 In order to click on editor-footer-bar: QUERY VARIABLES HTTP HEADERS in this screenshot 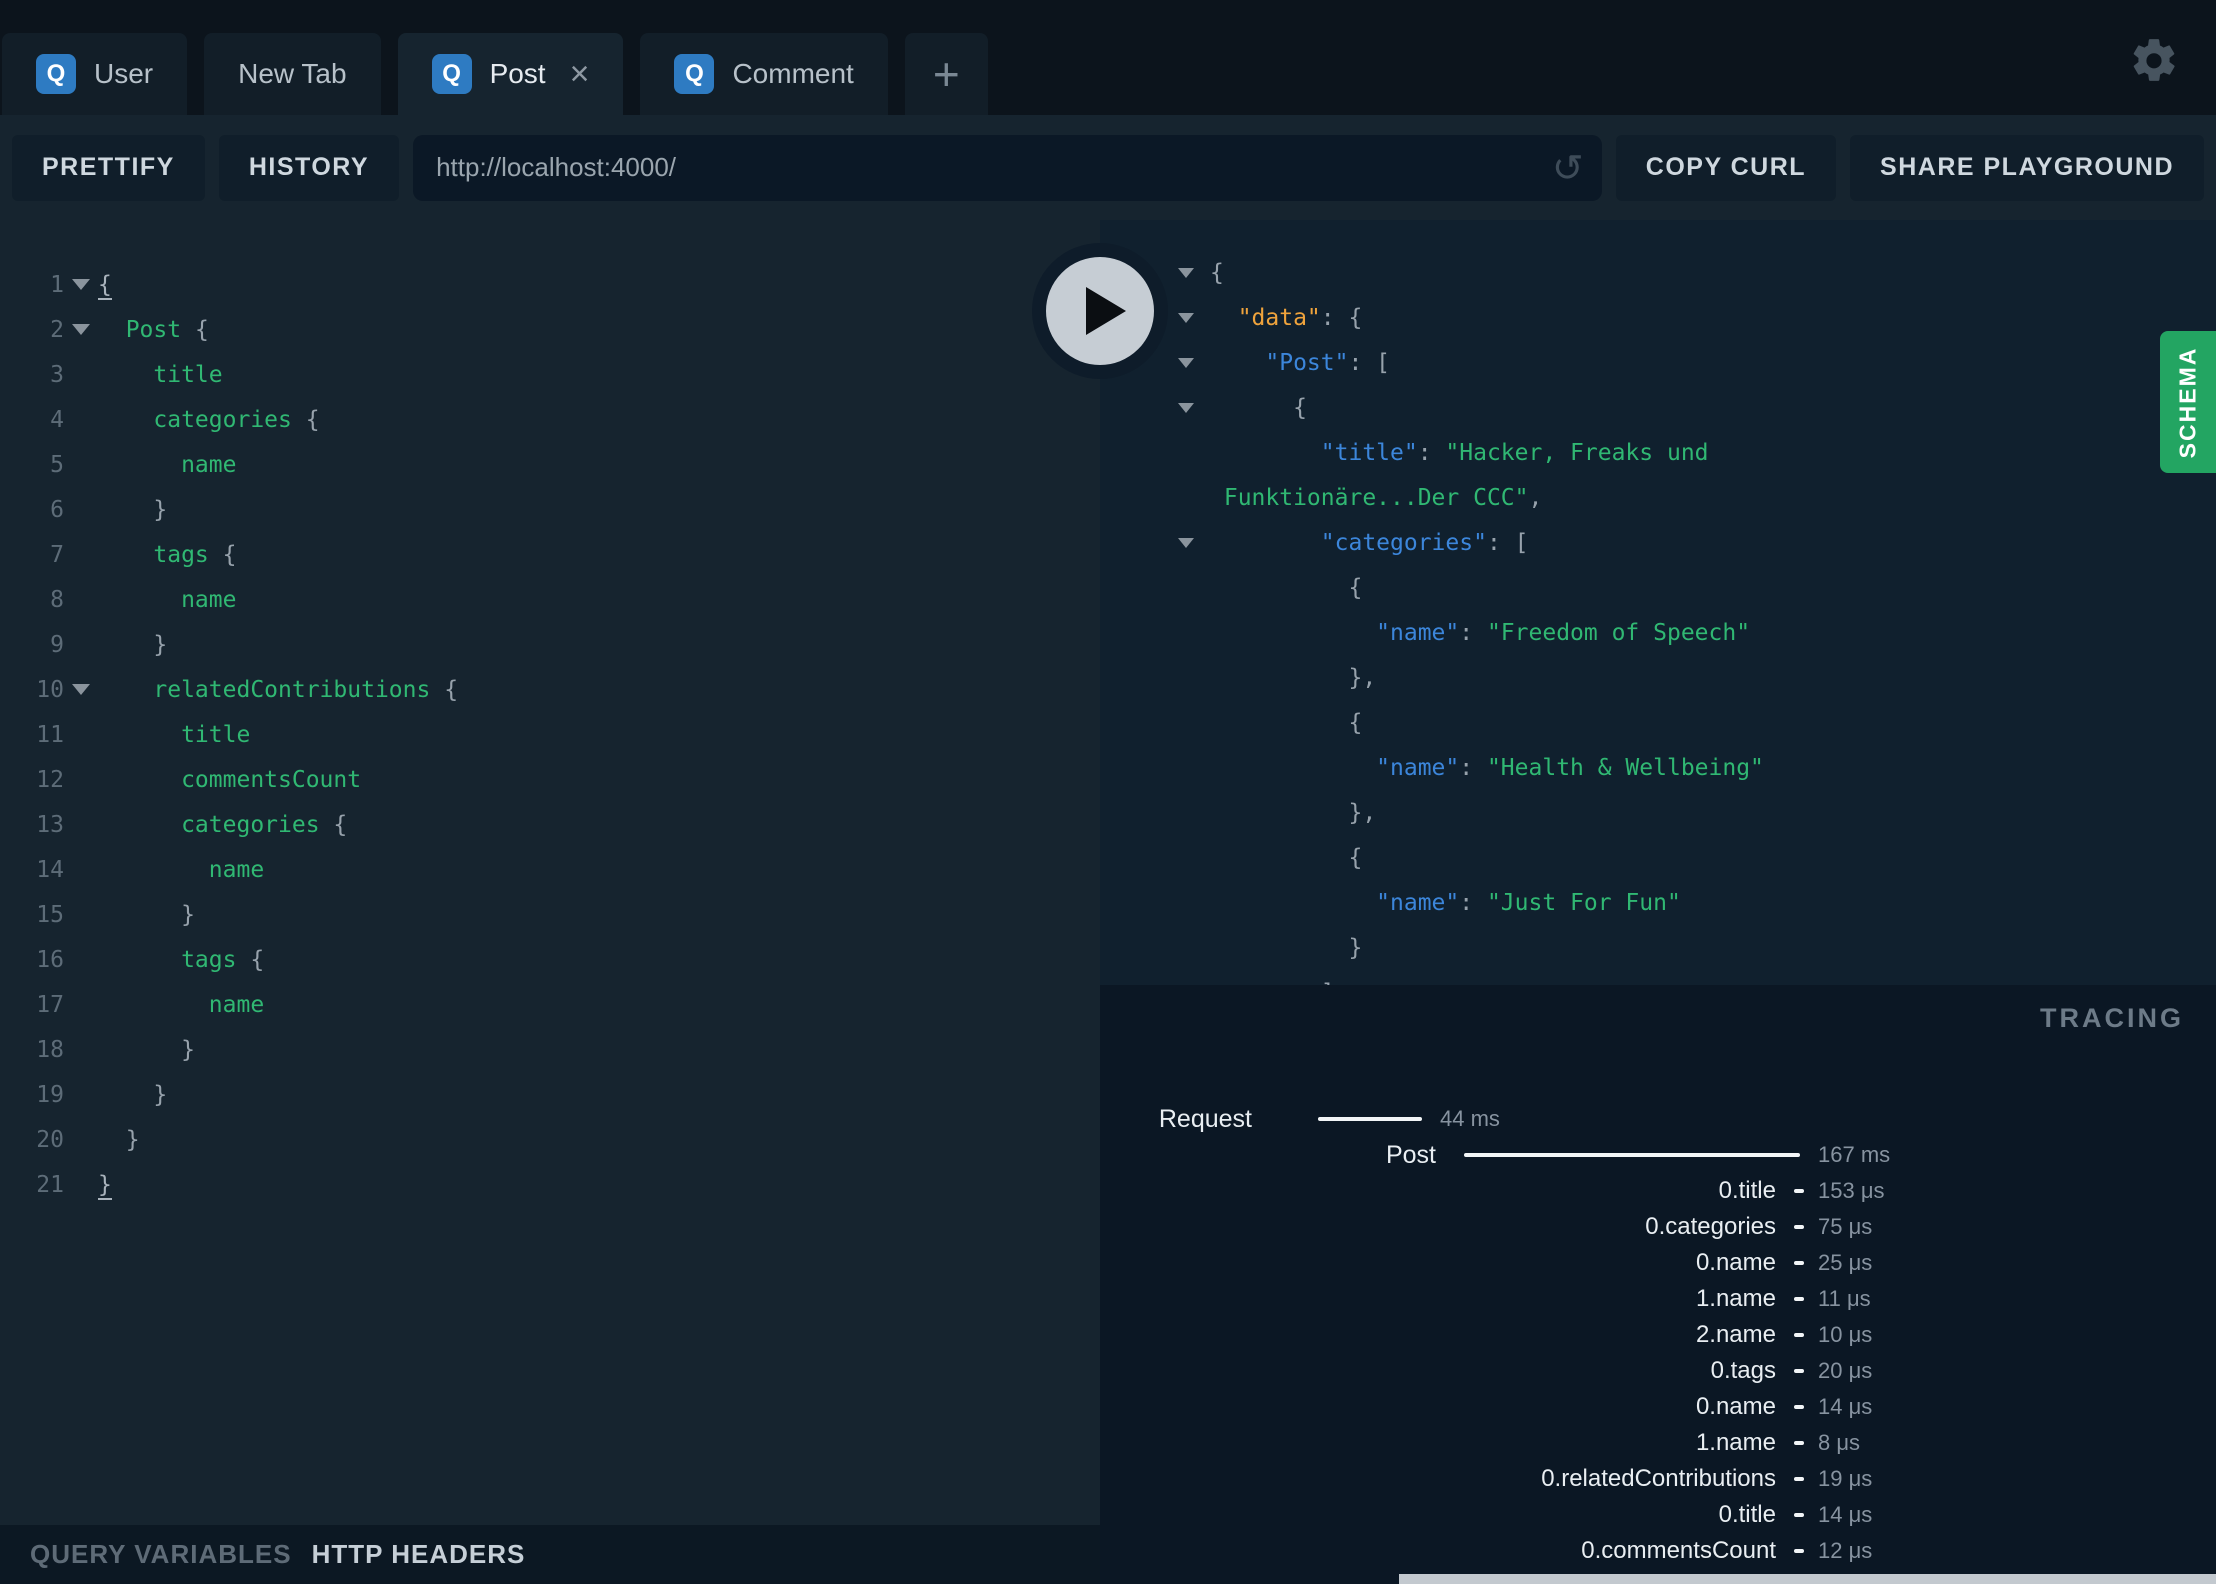, I will do `click(550, 1554)`.